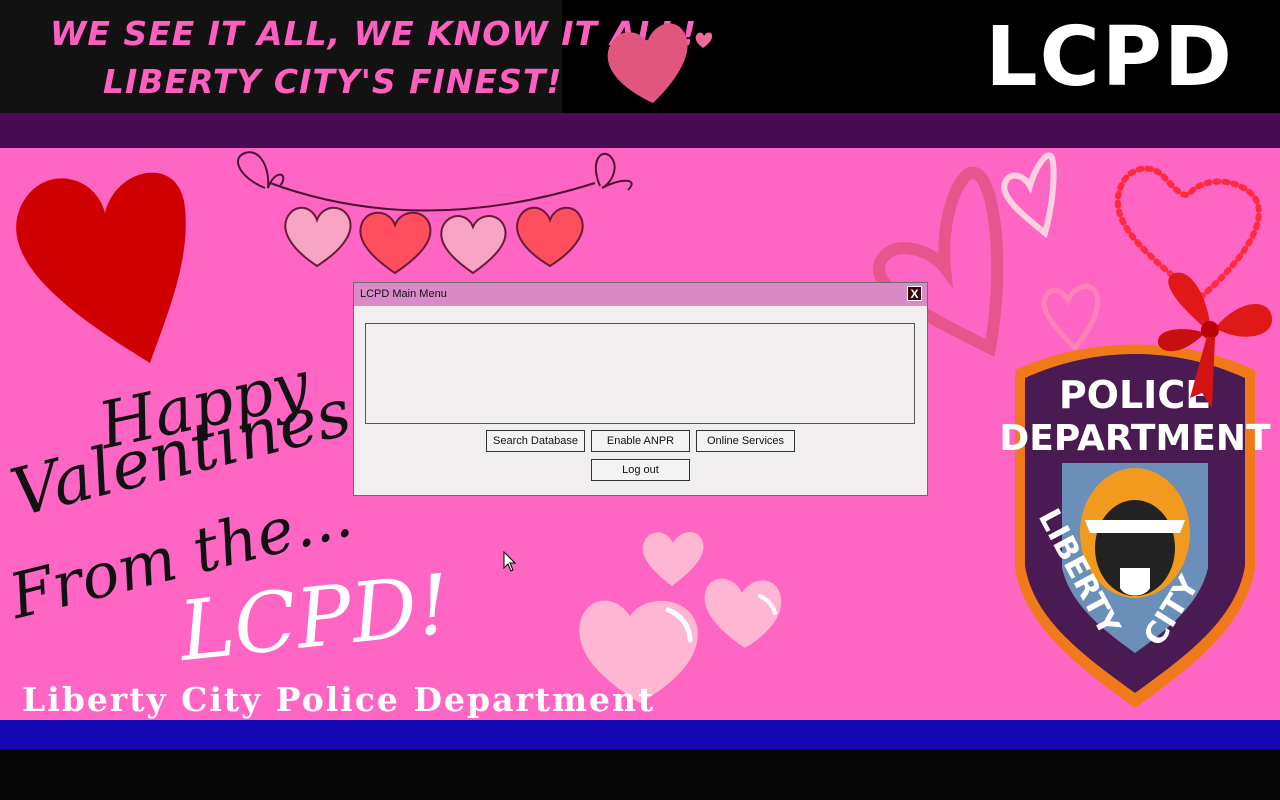  Describe the element at coordinates (640, 130) in the screenshot. I see `purple-band` at that location.